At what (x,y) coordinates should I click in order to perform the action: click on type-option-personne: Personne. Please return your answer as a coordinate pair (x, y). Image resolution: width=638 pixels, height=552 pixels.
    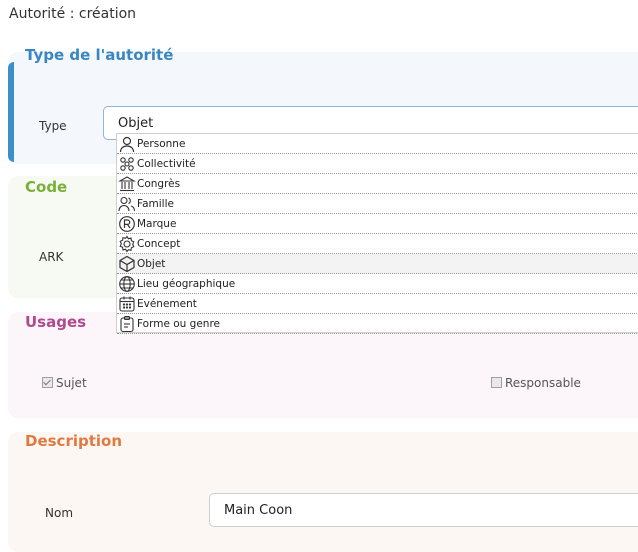
    Looking at the image, I should click on (377, 144).